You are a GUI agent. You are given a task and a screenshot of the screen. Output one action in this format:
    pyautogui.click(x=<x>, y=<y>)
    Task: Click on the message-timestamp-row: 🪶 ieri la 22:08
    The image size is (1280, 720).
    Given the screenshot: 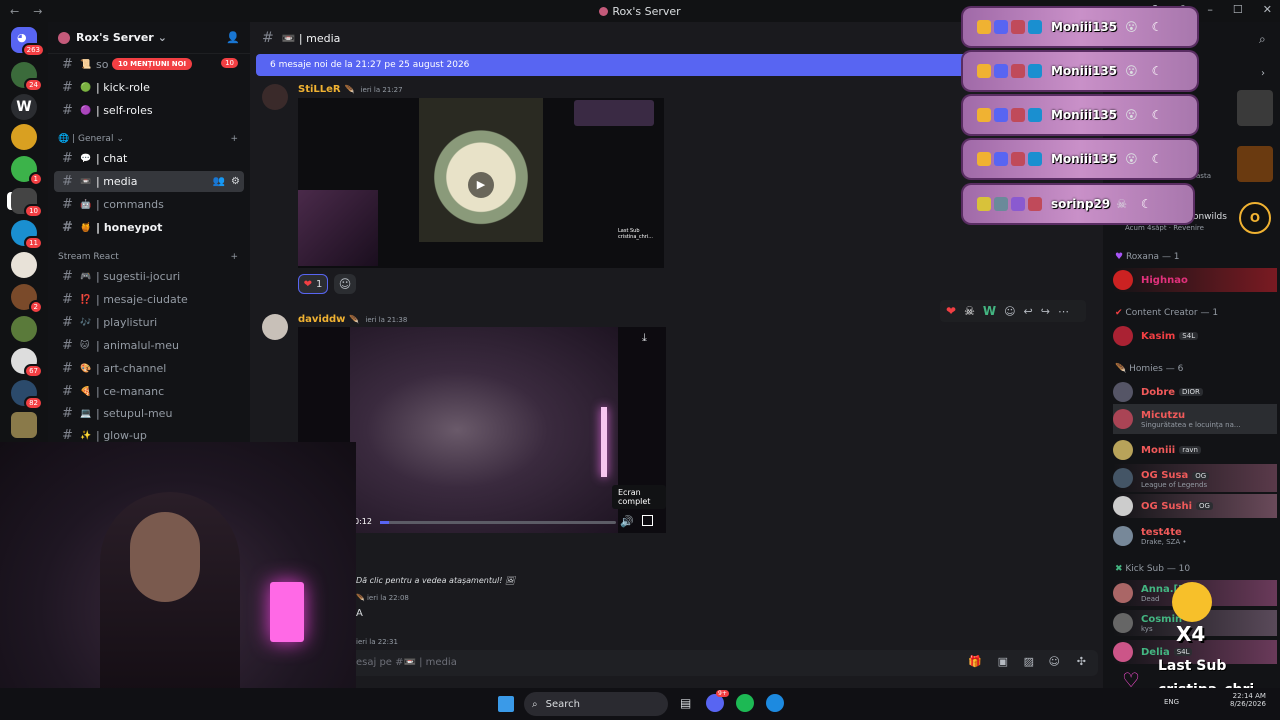 What is the action you would take?
    pyautogui.click(x=382, y=598)
    